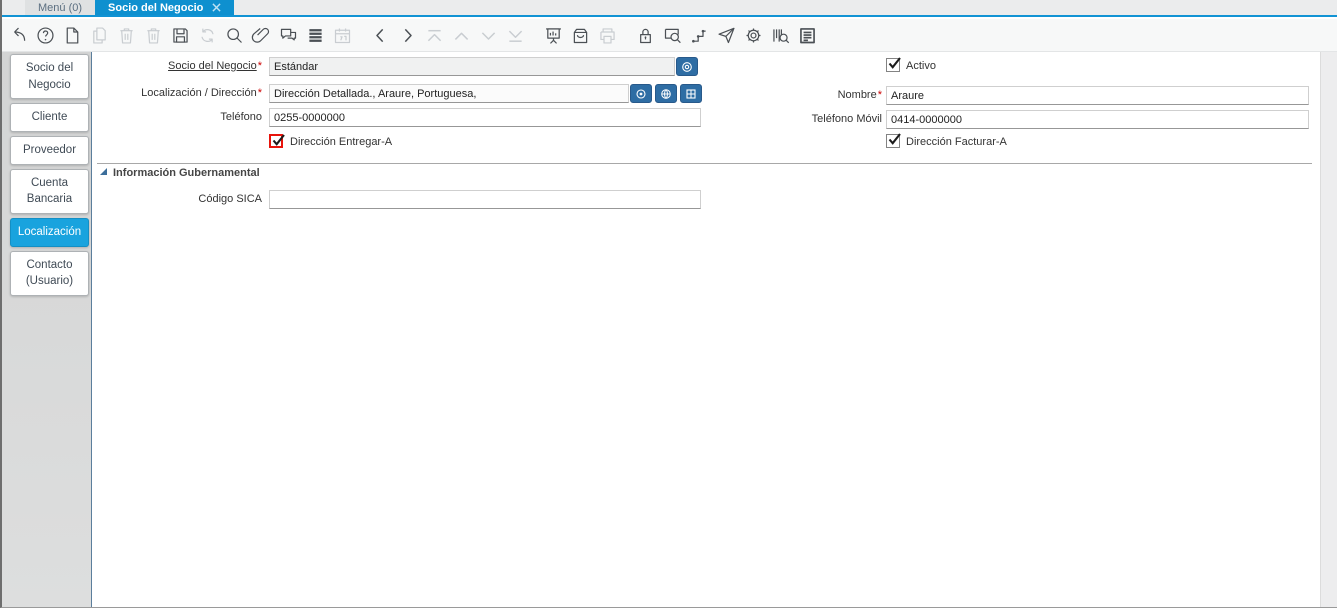 The image size is (1337, 608). I want to click on sidebar-tab-socio-del-negocio: Socio del Negocio, so click(49, 77).